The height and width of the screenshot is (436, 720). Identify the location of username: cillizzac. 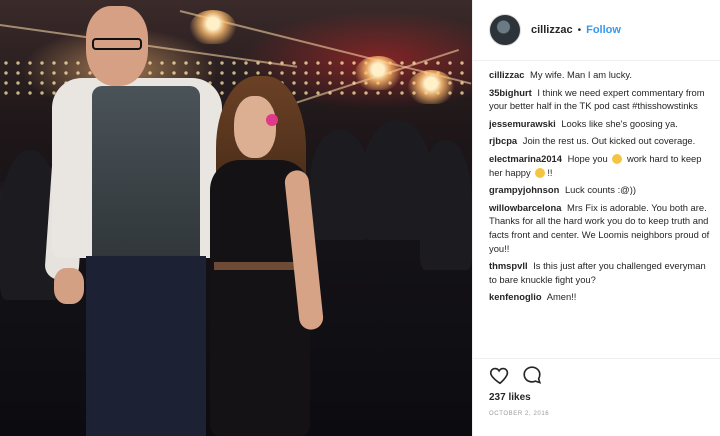
(552, 30).